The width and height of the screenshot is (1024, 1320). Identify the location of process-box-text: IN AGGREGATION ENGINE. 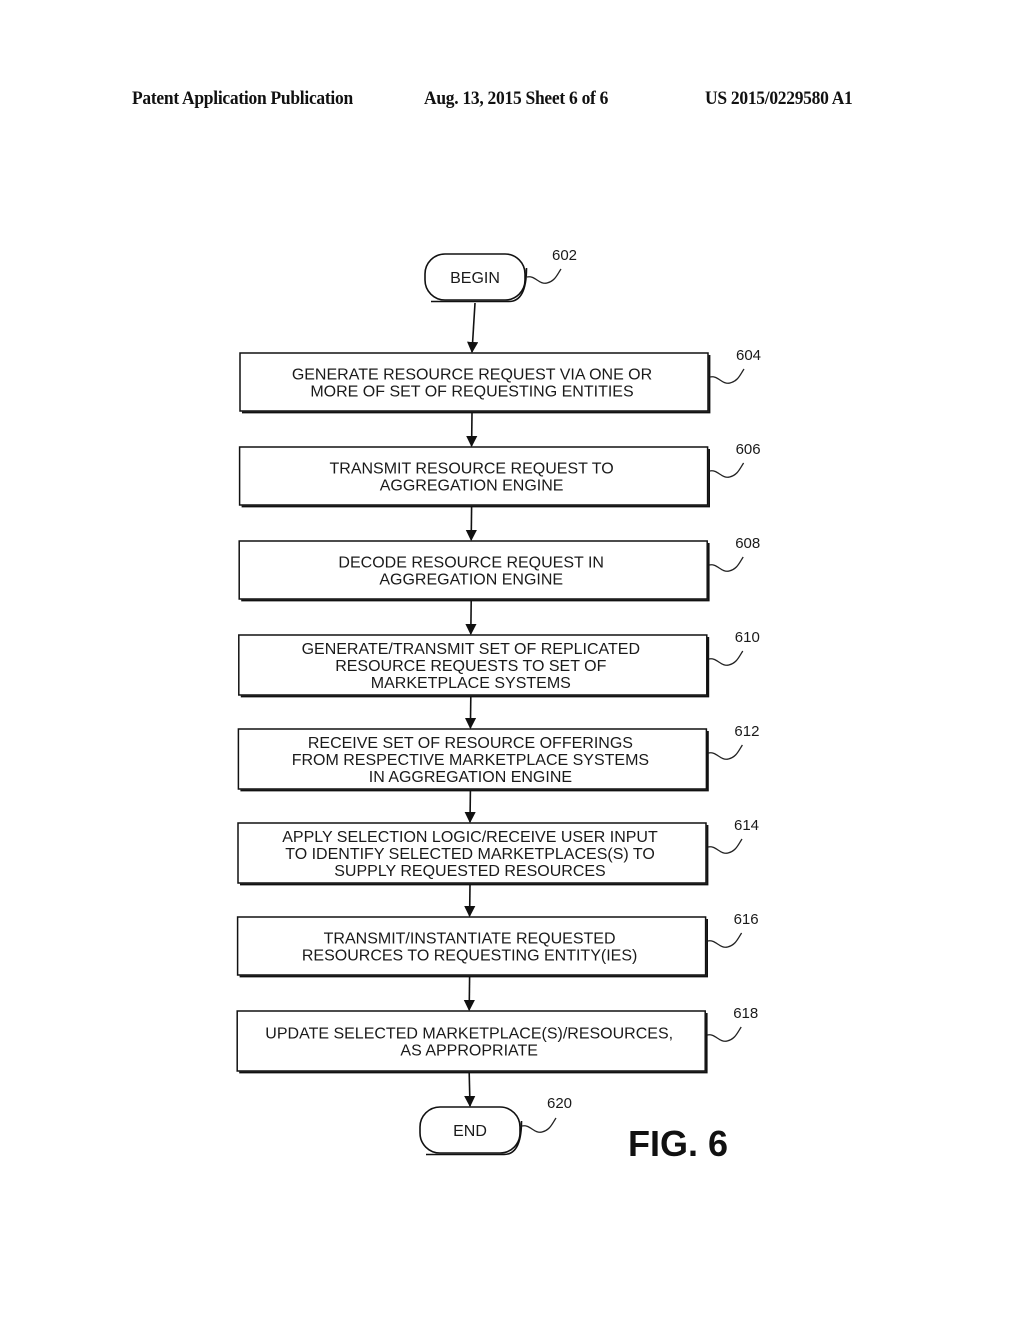
(470, 777).